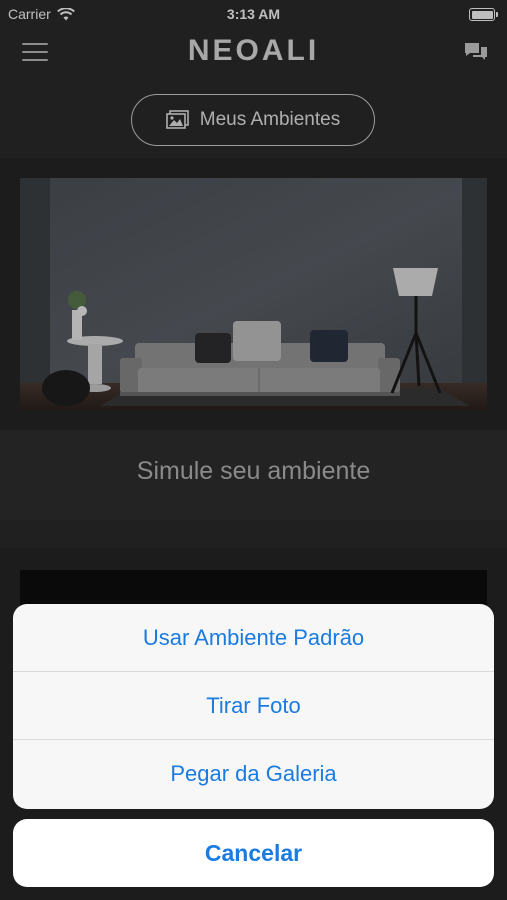 The height and width of the screenshot is (900, 507). What do you see at coordinates (253, 774) in the screenshot?
I see `pegar-da-galeria-option: Pegar da Galeria` at bounding box center [253, 774].